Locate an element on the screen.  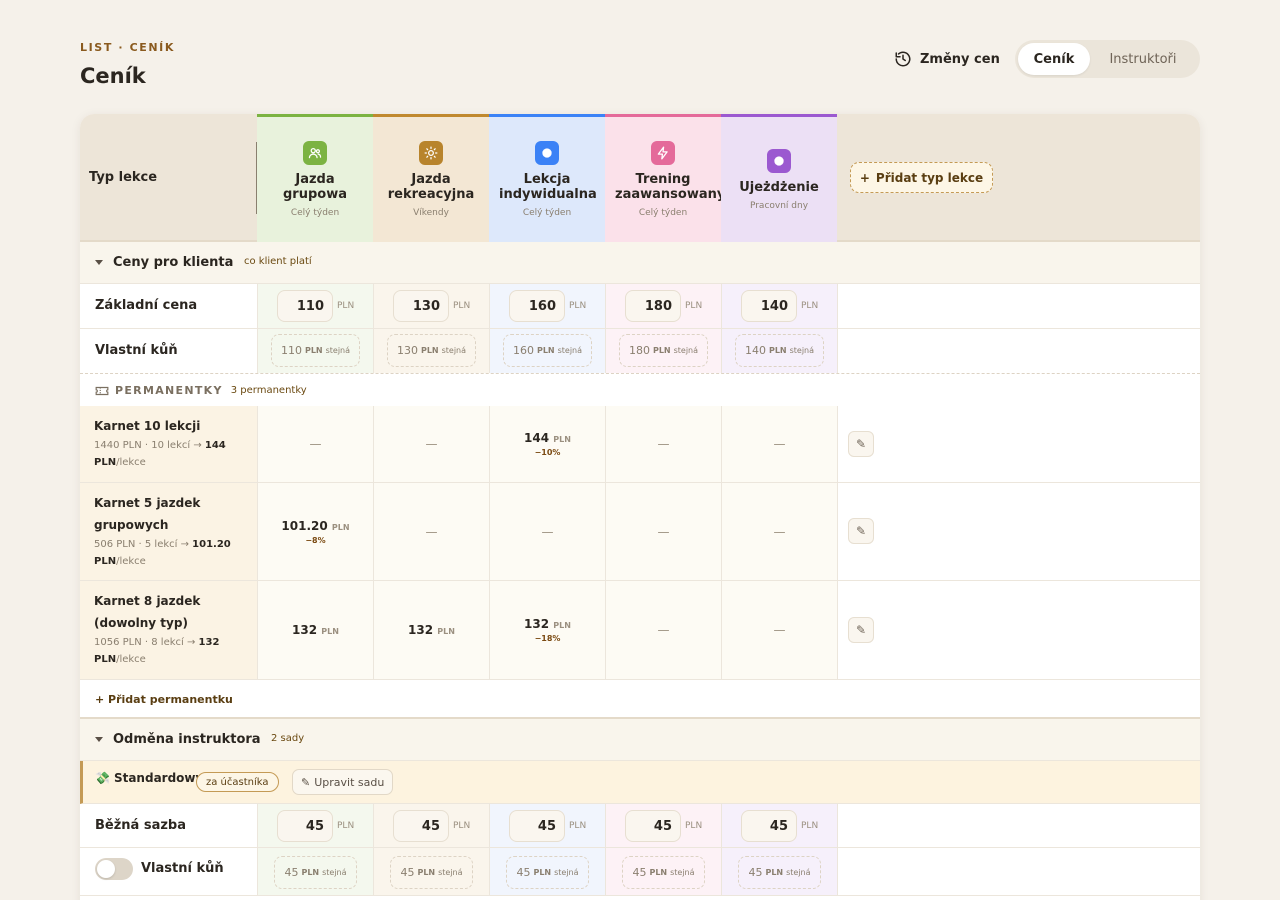
price-input: 110 is located at coordinates (305, 306).